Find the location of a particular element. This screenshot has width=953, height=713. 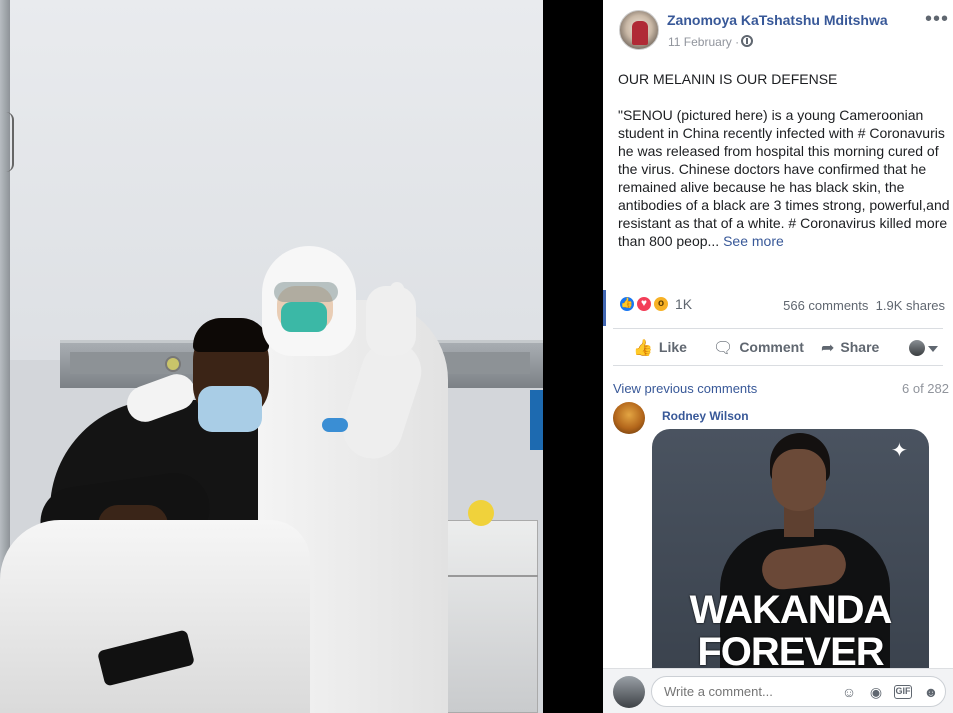

current-user-avatar is located at coordinates (629, 692).